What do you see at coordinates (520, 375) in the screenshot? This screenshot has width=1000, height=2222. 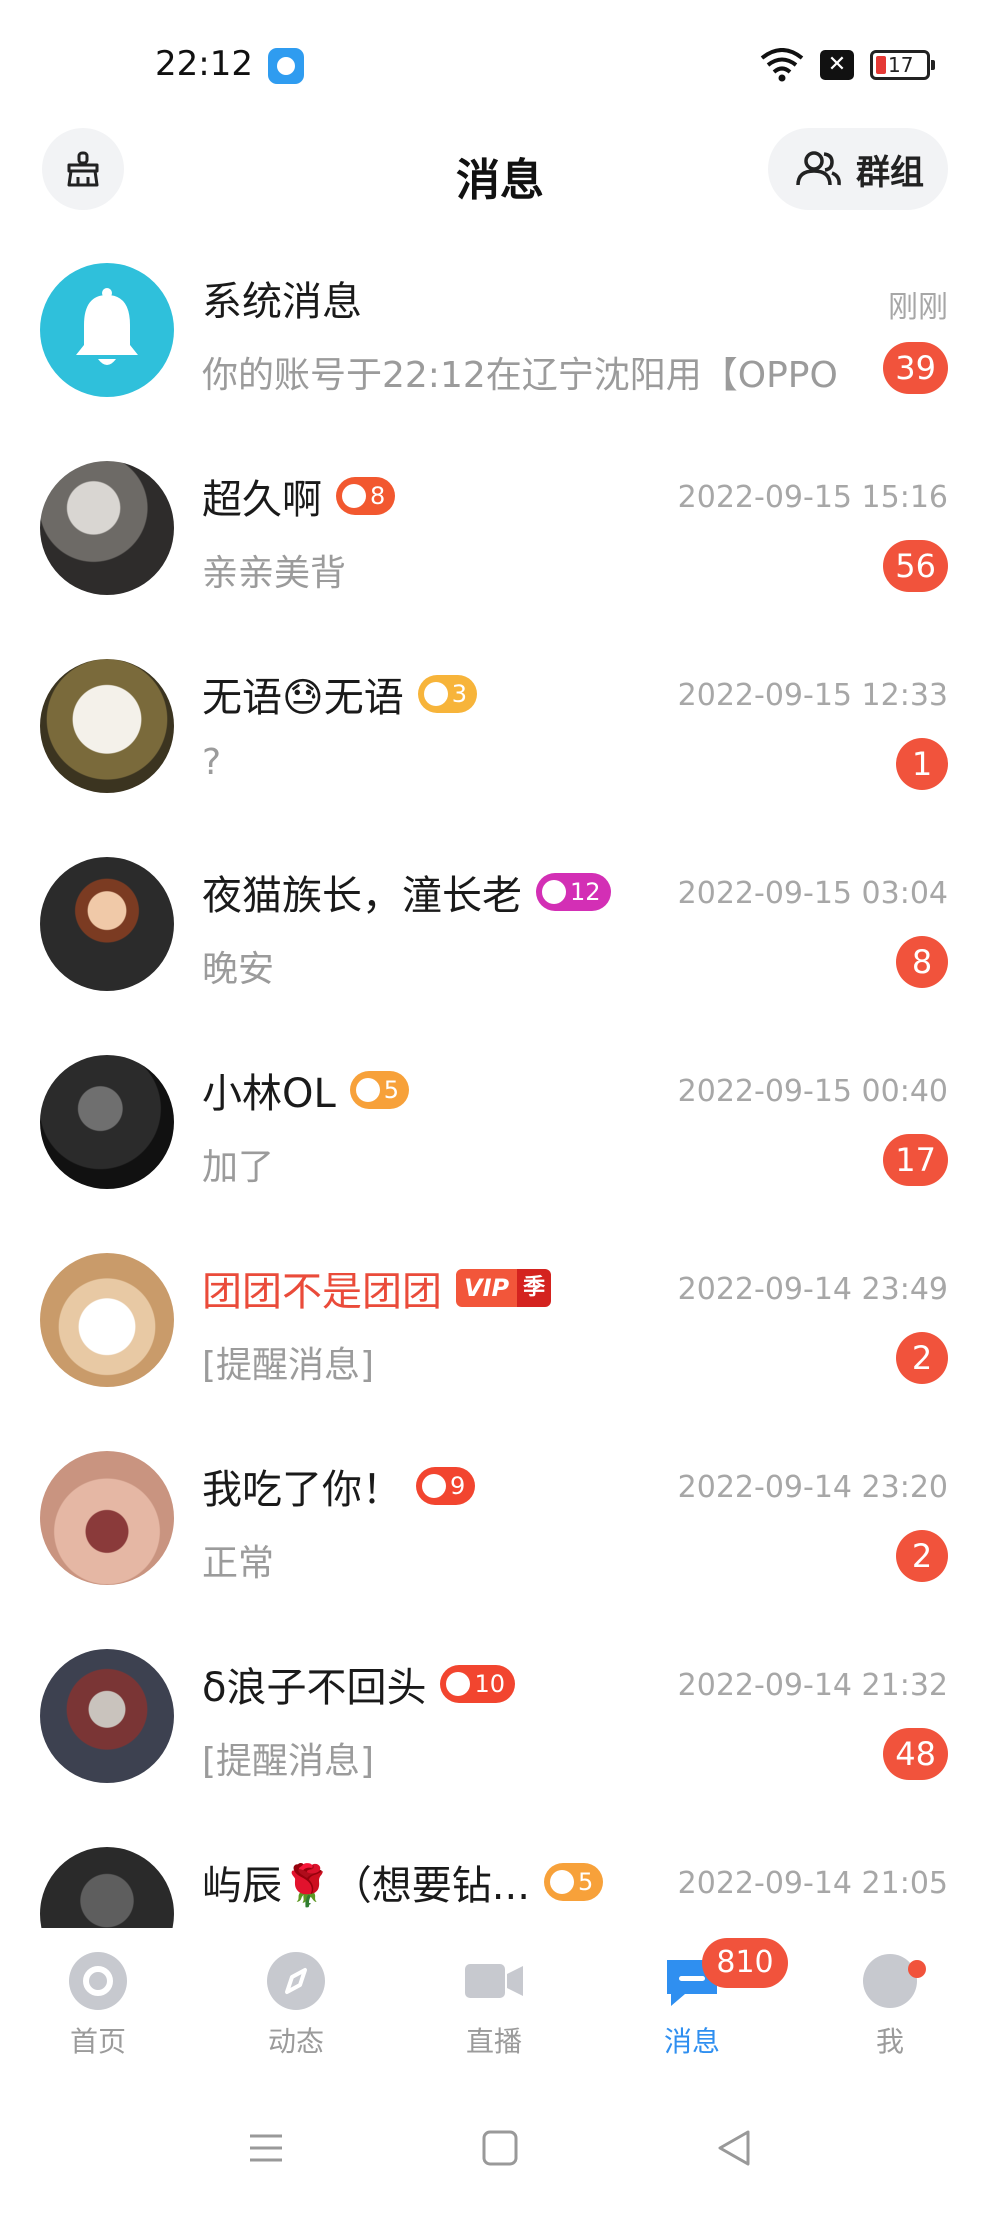 I see `message-preview: 你的账号于22:12在辽宁沈阳用【OPPO` at bounding box center [520, 375].